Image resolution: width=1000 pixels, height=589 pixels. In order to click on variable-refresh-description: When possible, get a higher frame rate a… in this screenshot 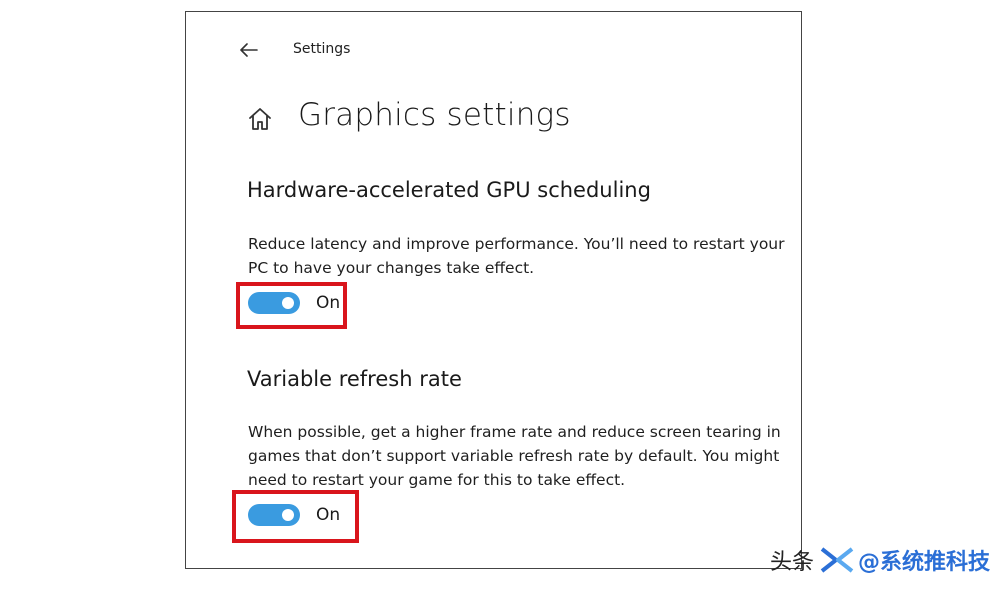, I will do `click(514, 456)`.